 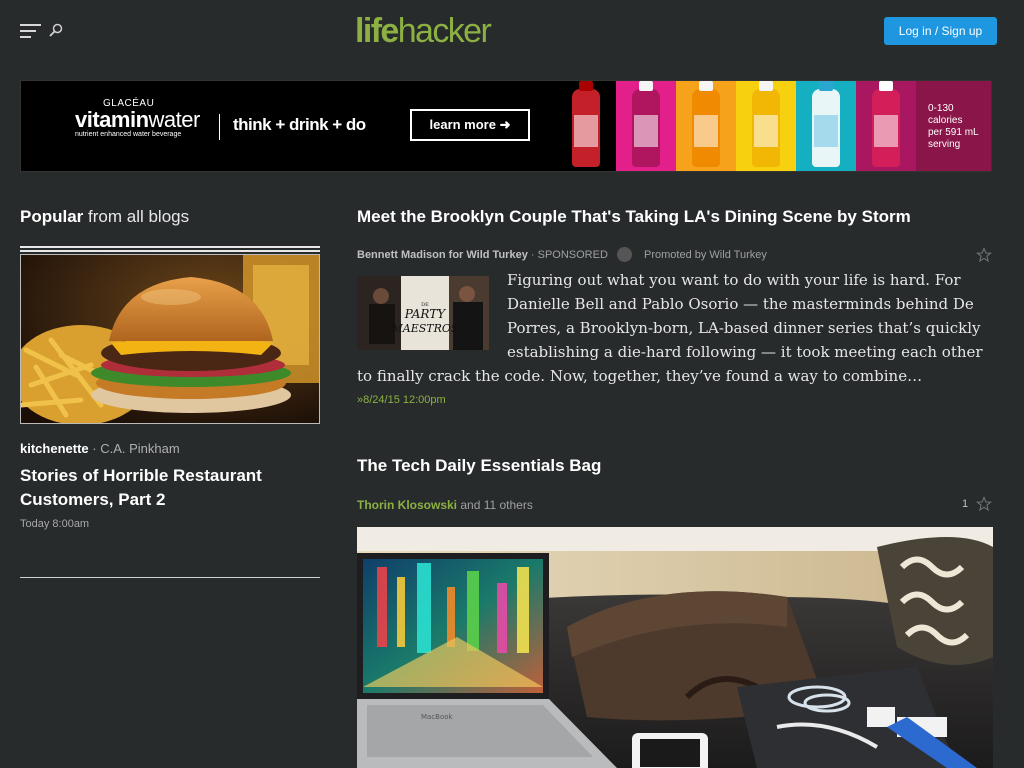 I want to click on article-byline-rest: and 11 others, so click(x=495, y=505).